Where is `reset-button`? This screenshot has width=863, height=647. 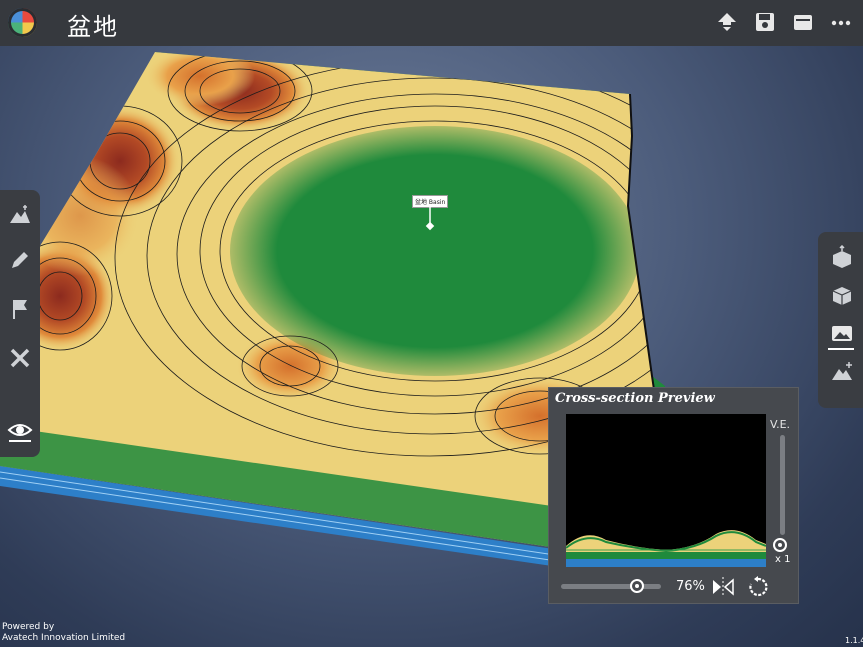 reset-button is located at coordinates (758, 587).